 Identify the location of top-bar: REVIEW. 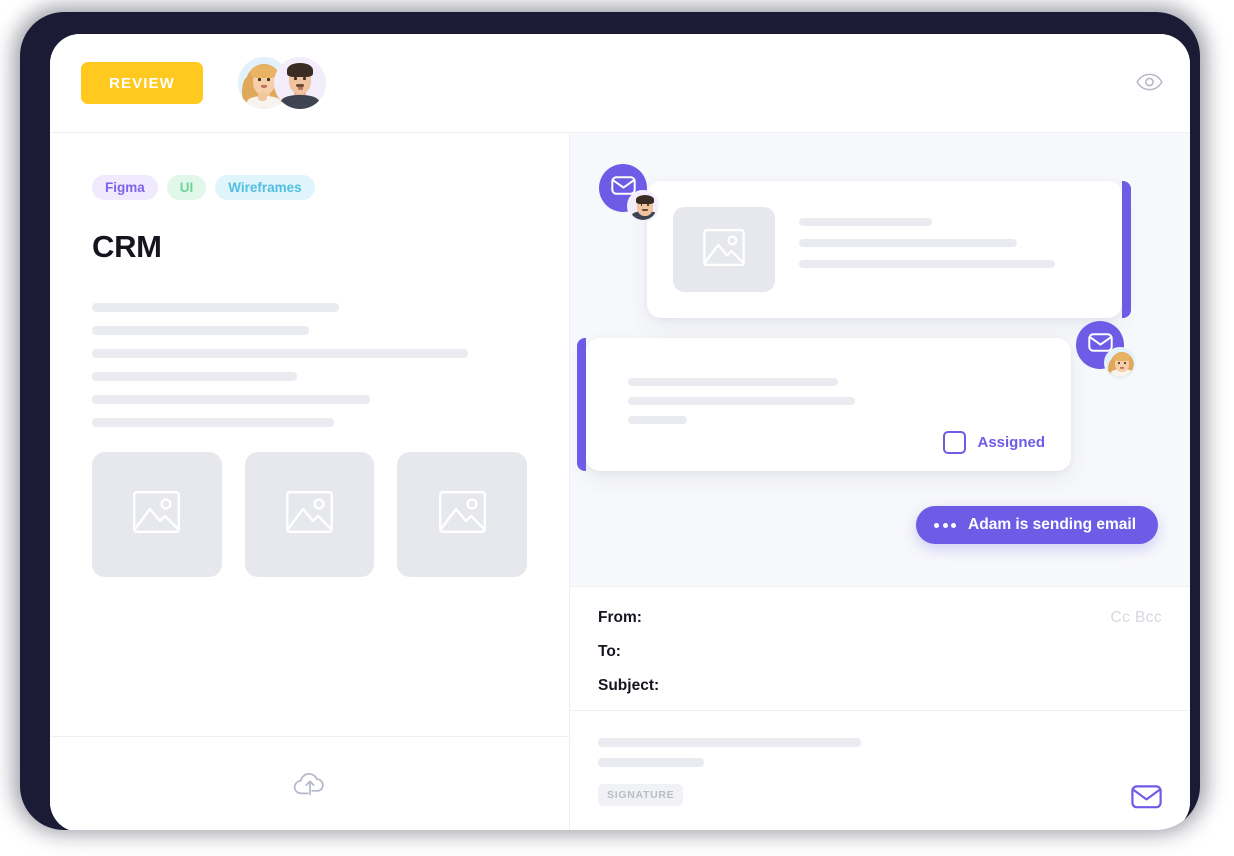
(620, 83).